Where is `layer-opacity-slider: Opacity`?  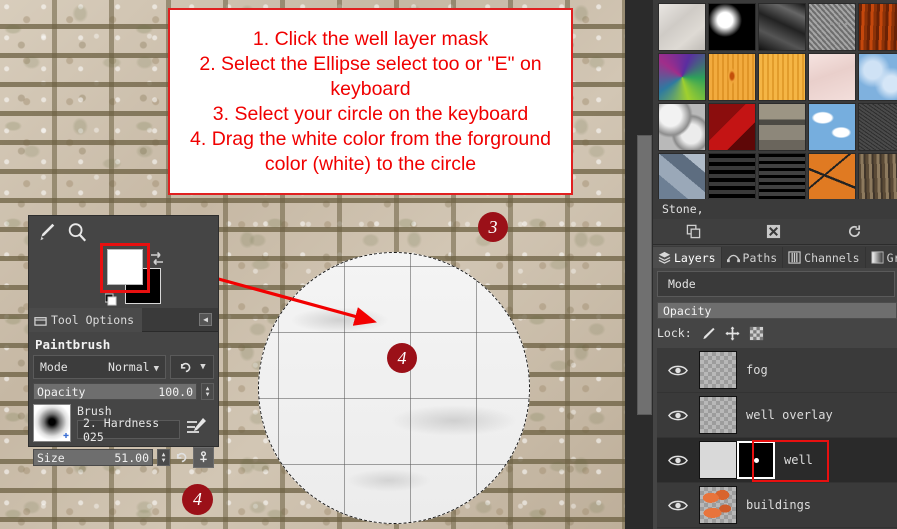 layer-opacity-slider: Opacity is located at coordinates (777, 310).